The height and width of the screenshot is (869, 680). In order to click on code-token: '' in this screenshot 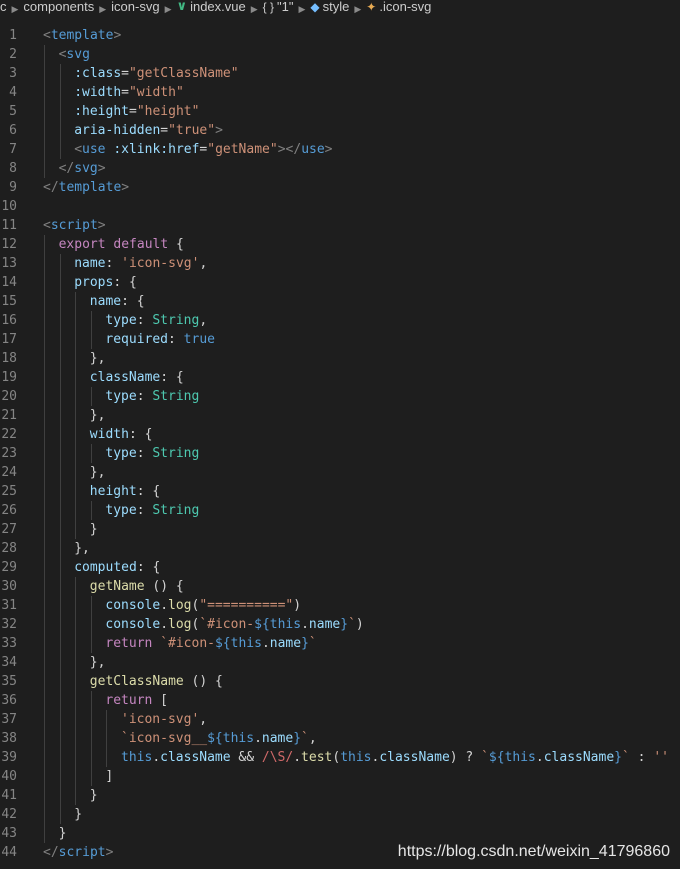, I will do `click(661, 757)`.